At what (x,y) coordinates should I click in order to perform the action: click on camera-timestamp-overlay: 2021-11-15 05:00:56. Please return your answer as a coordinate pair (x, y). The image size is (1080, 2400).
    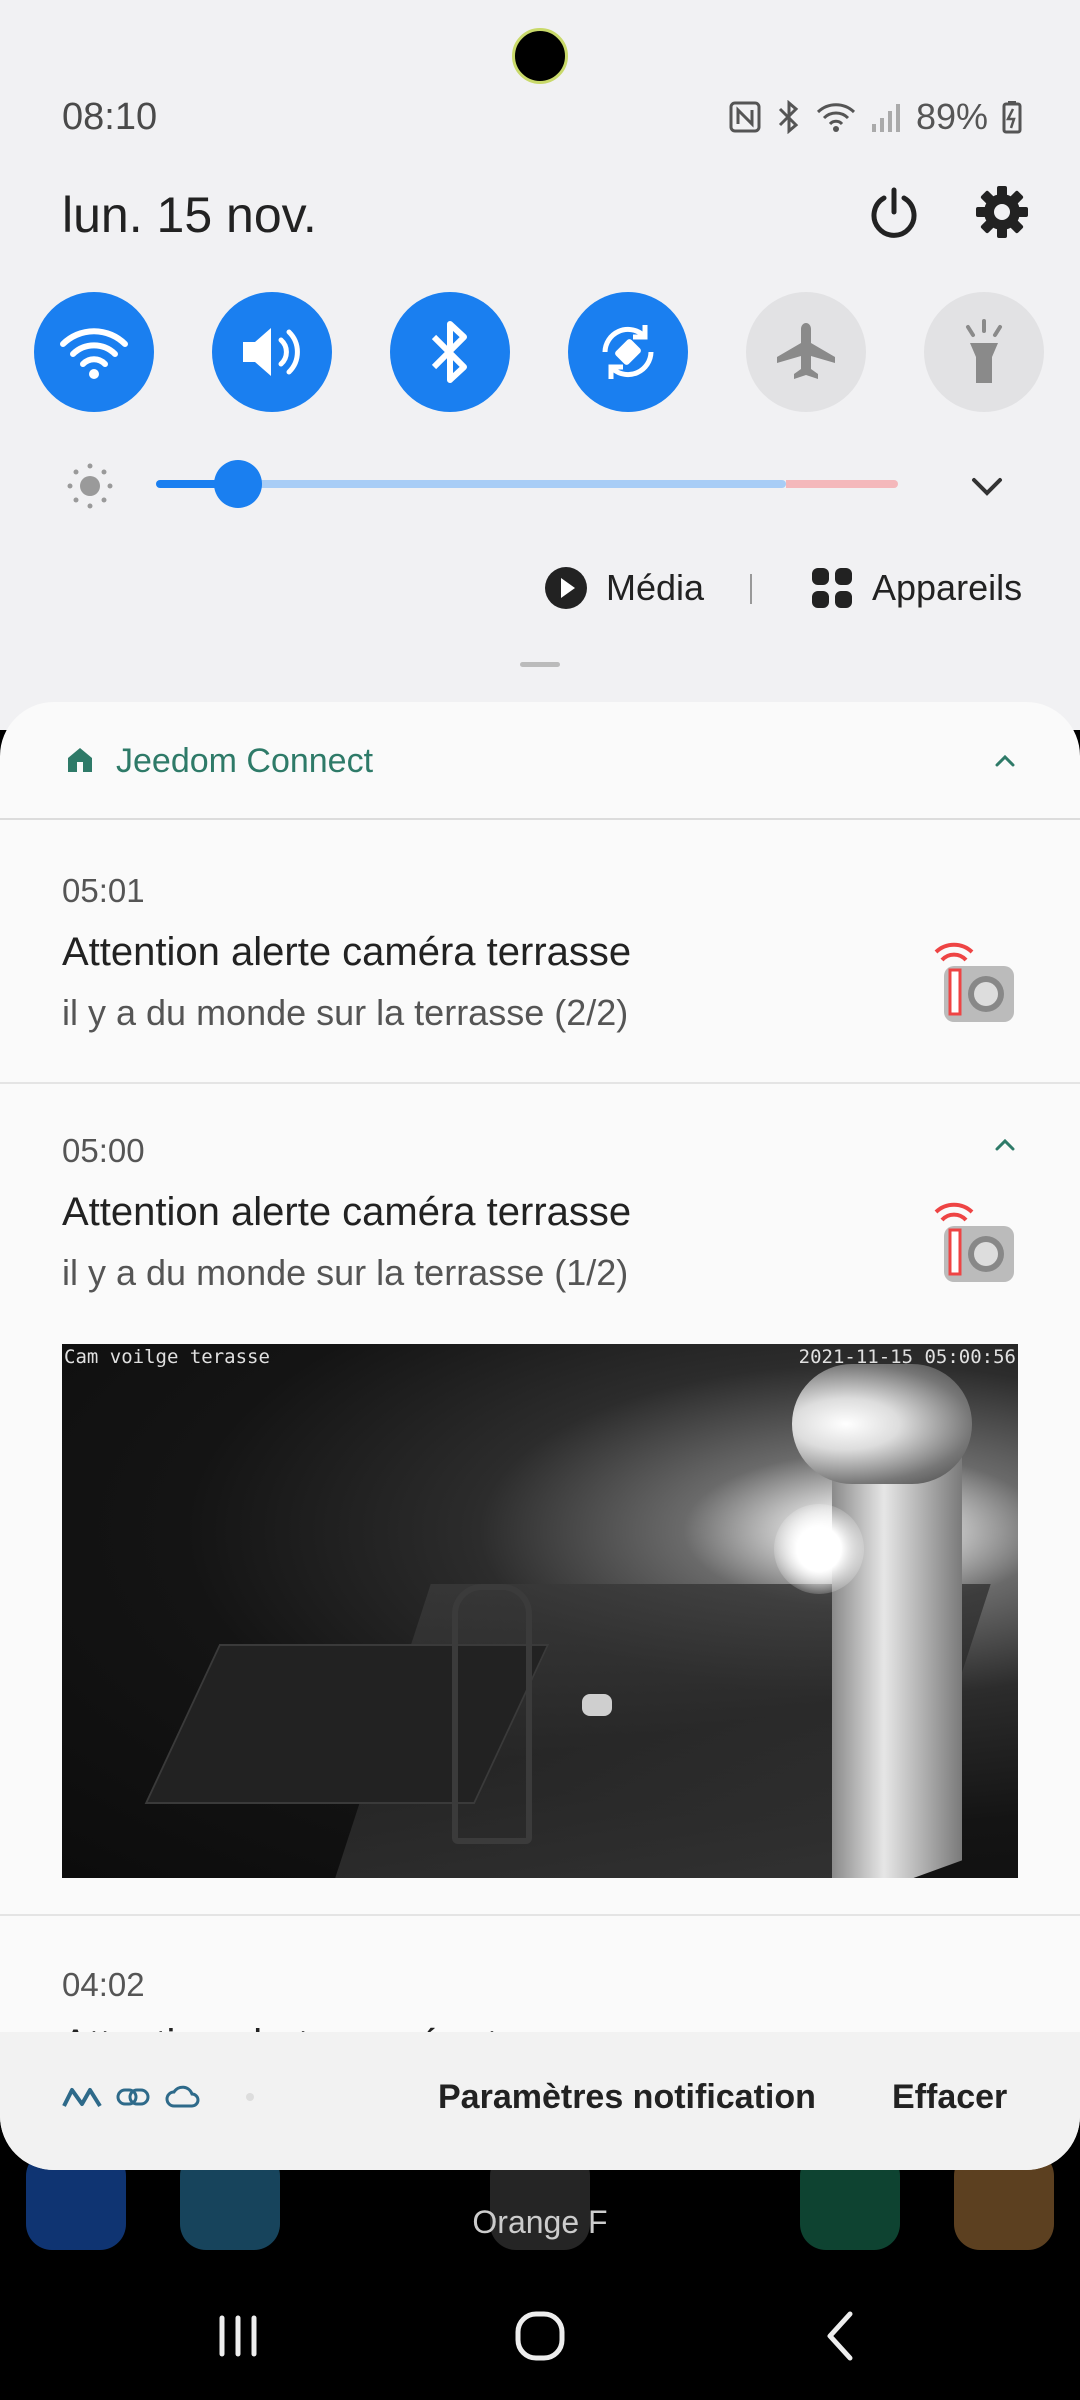
    Looking at the image, I should click on (907, 1357).